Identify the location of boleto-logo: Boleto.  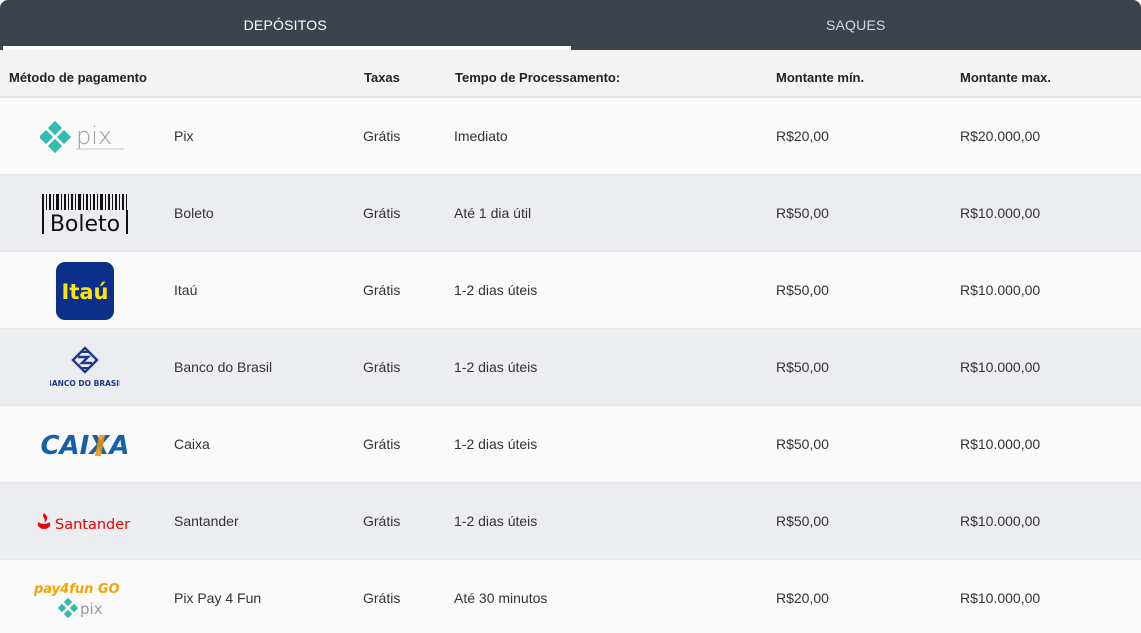
(85, 213).